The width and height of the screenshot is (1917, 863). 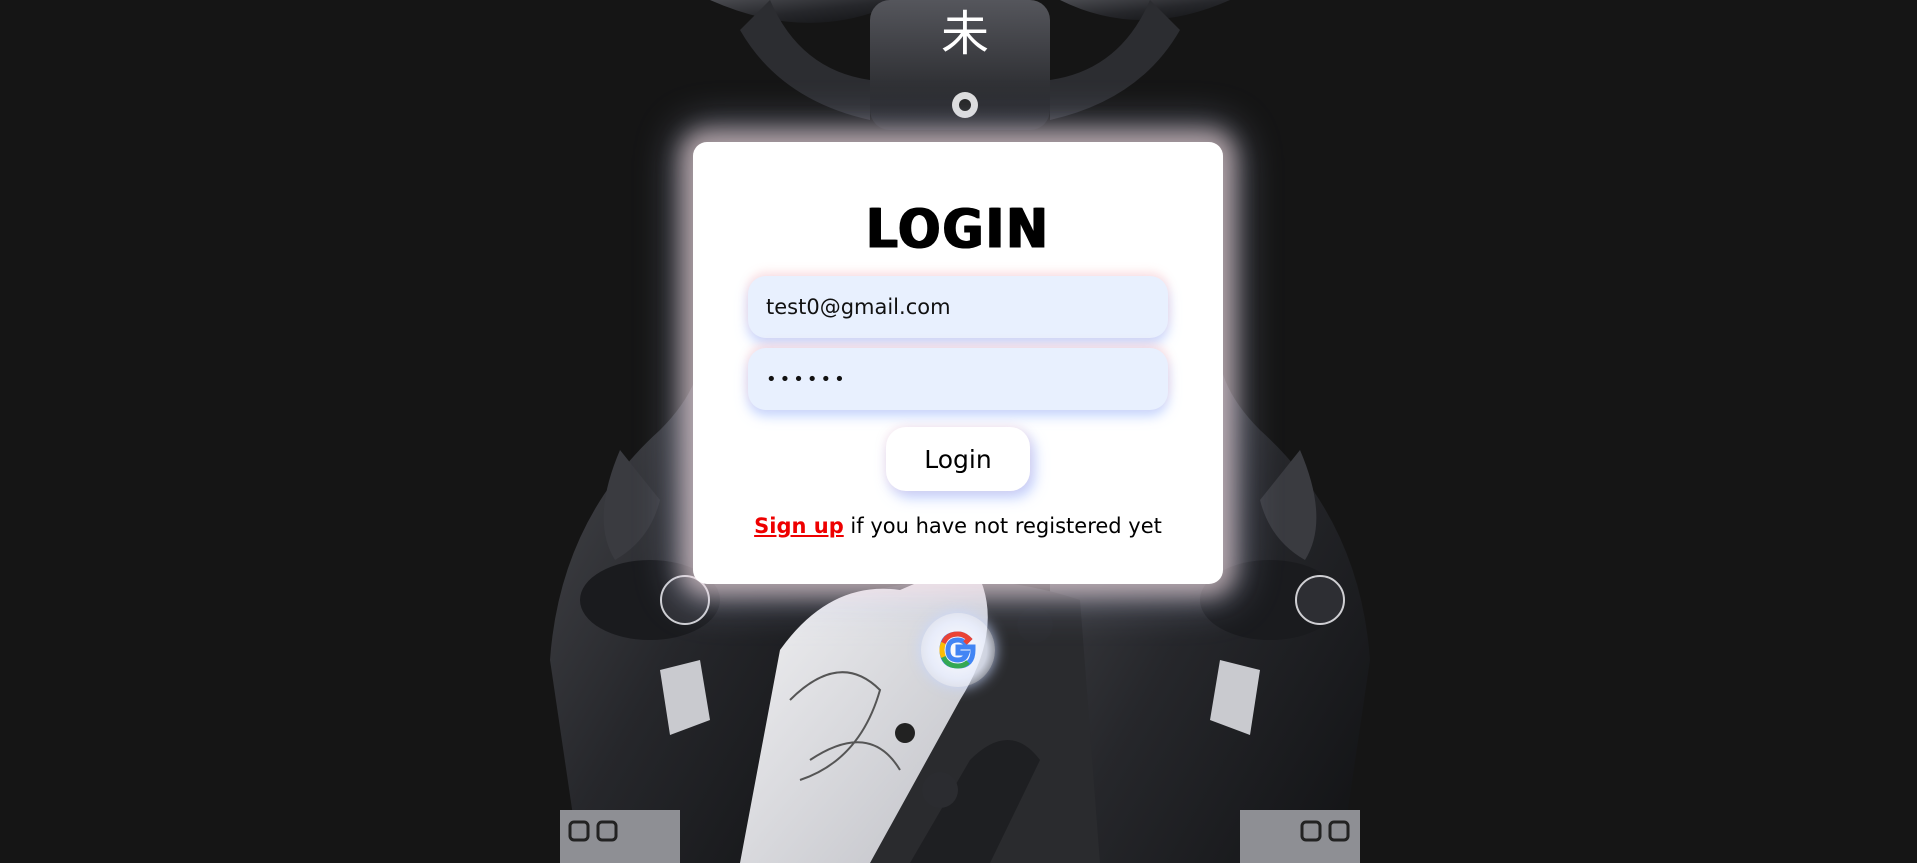 I want to click on login-button: Login, so click(x=958, y=459).